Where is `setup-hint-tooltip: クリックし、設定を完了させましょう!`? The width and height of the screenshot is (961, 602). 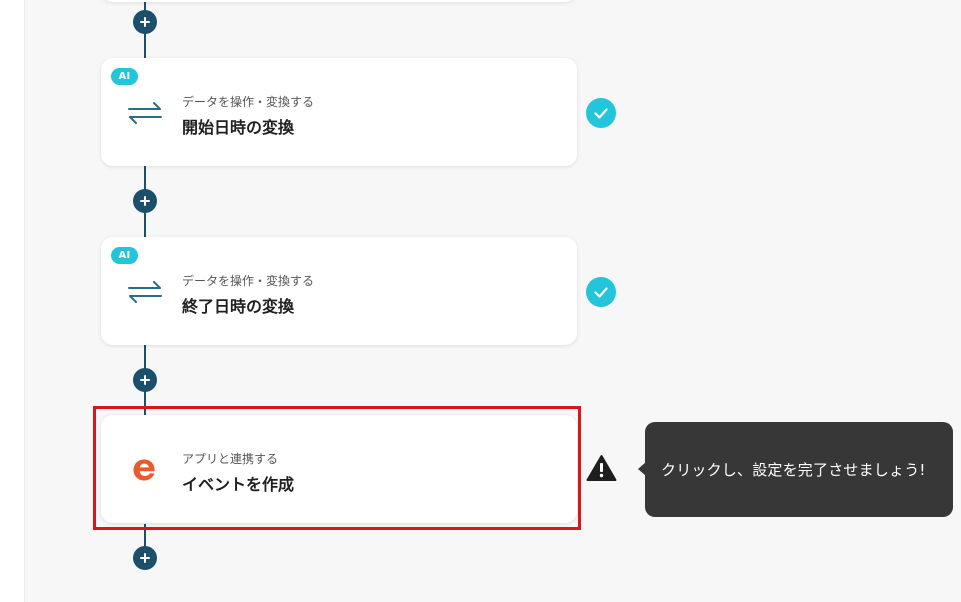 setup-hint-tooltip: クリックし、設定を完了させましょう! is located at coordinates (795, 469).